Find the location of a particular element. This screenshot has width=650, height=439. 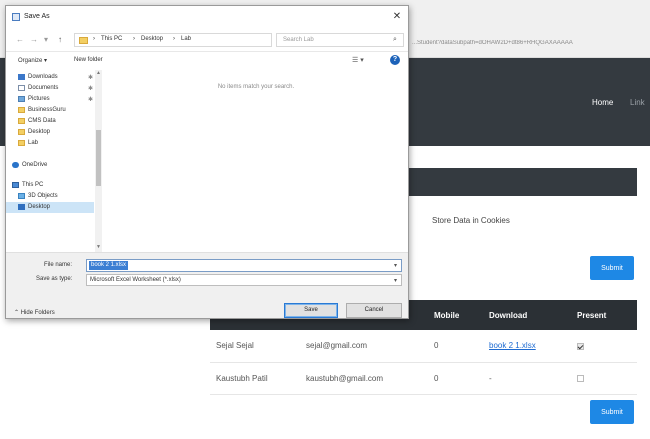

nav-item-label: 3D Objects is located at coordinates (43, 196).